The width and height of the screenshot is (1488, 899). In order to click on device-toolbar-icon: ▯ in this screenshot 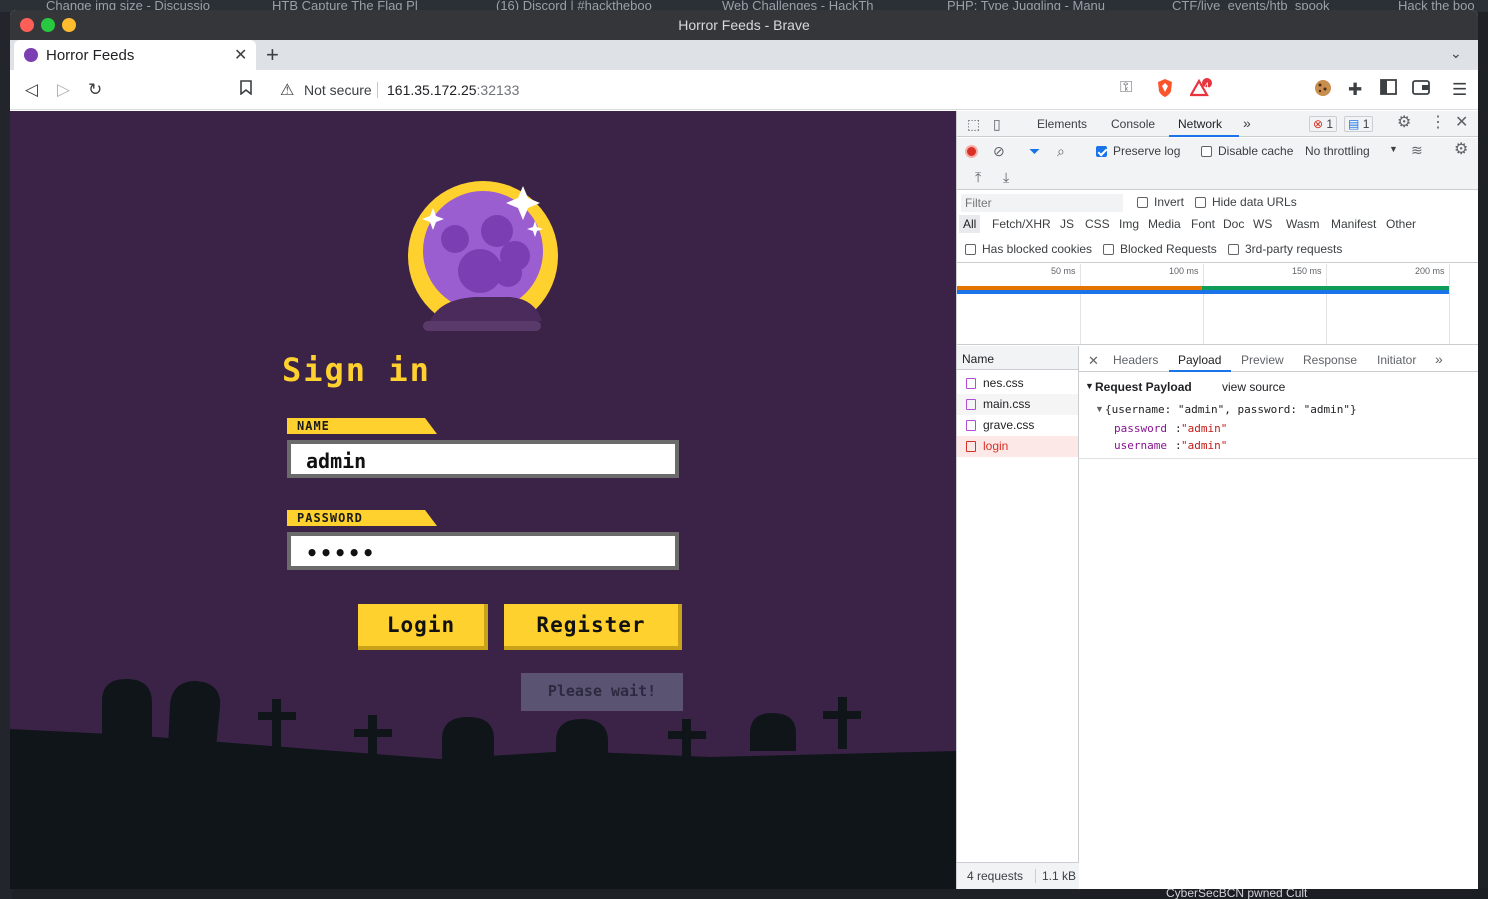, I will do `click(997, 124)`.